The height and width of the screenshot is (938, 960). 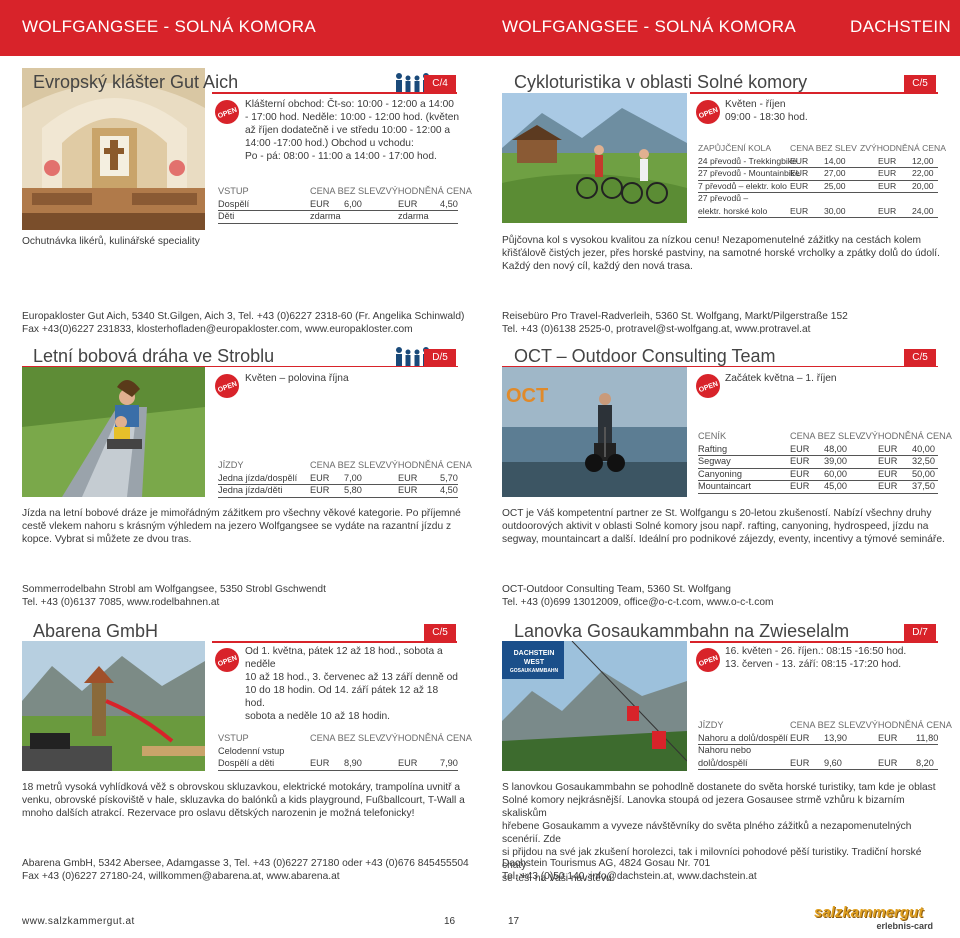 What do you see at coordinates (78, 921) in the screenshot?
I see `footer-url: www.salzkammergut.at` at bounding box center [78, 921].